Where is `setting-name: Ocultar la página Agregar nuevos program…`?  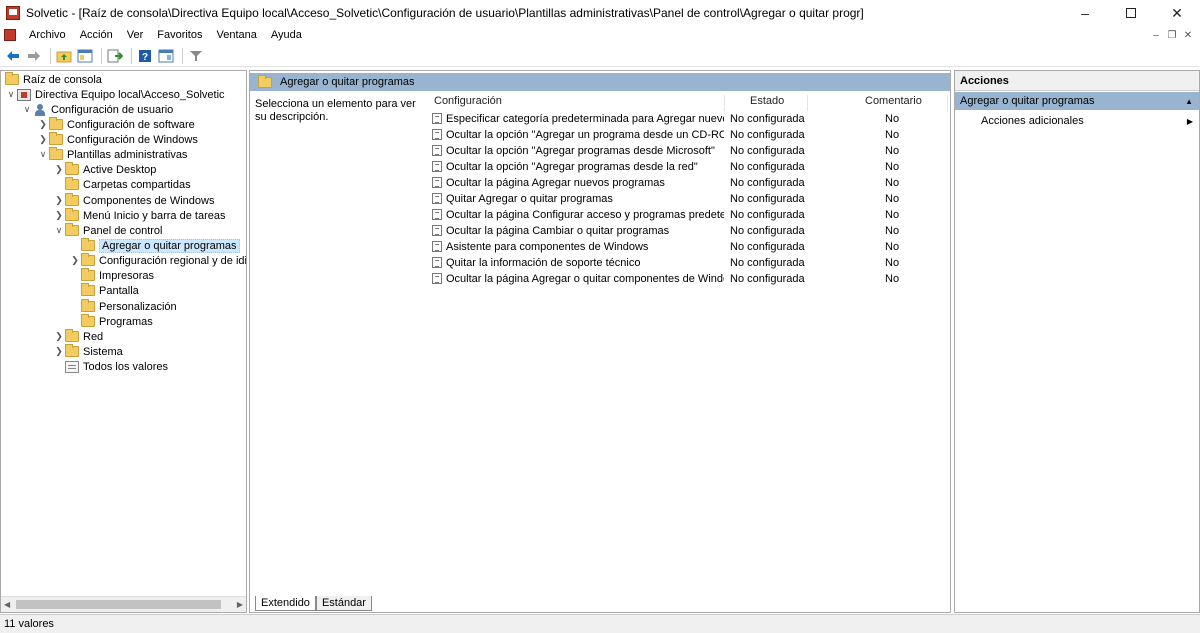 setting-name: Ocultar la página Agregar nuevos program… is located at coordinates (555, 183).